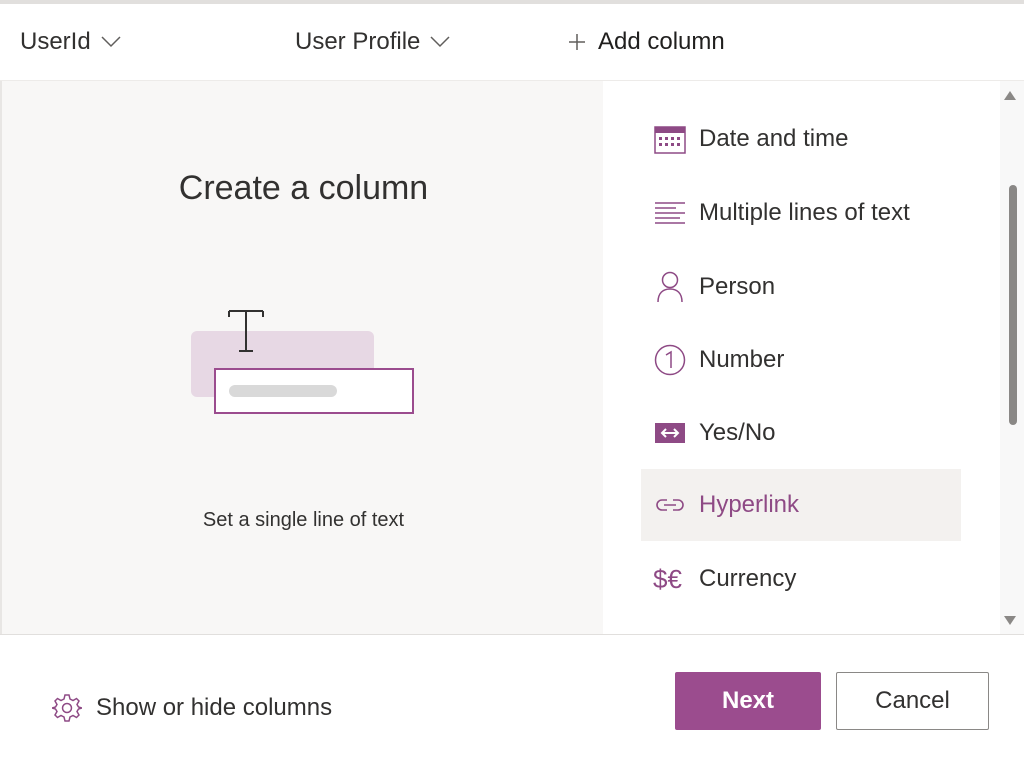  I want to click on column-header-user-profile: User Profile, so click(372, 42).